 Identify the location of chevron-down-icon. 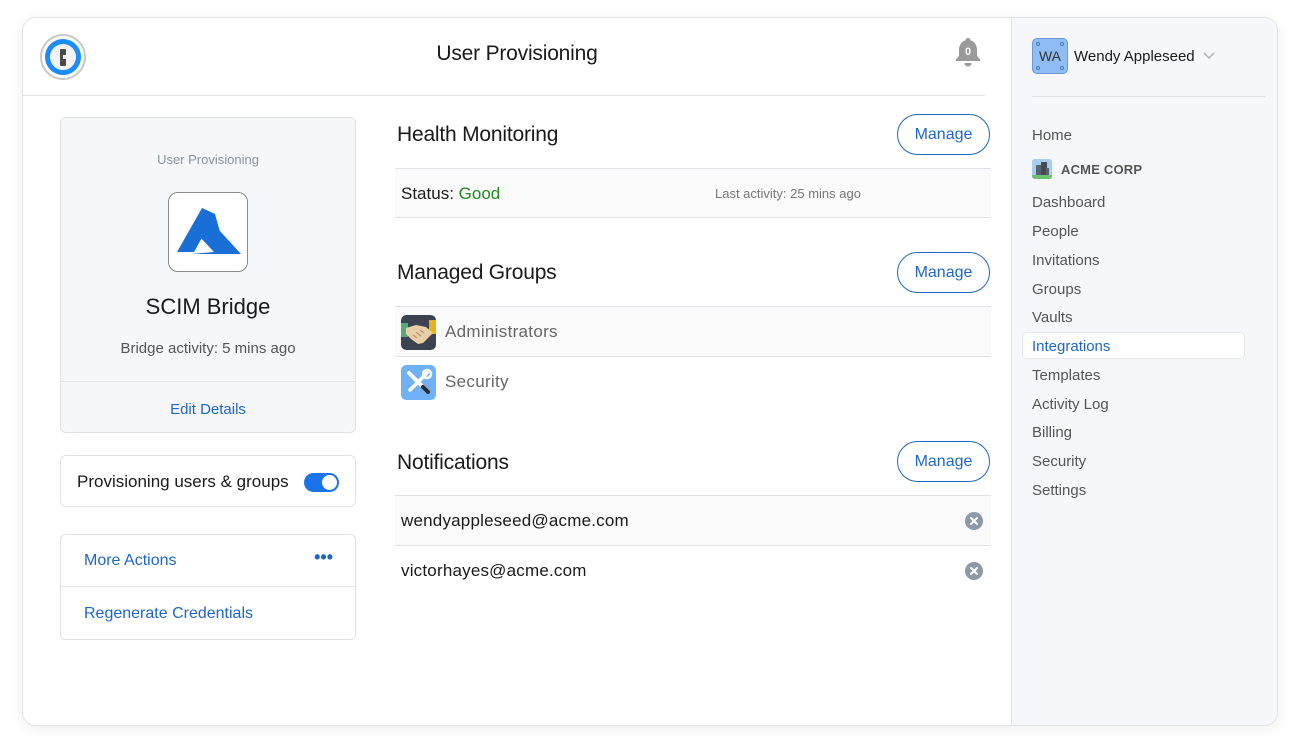
(1209, 56).